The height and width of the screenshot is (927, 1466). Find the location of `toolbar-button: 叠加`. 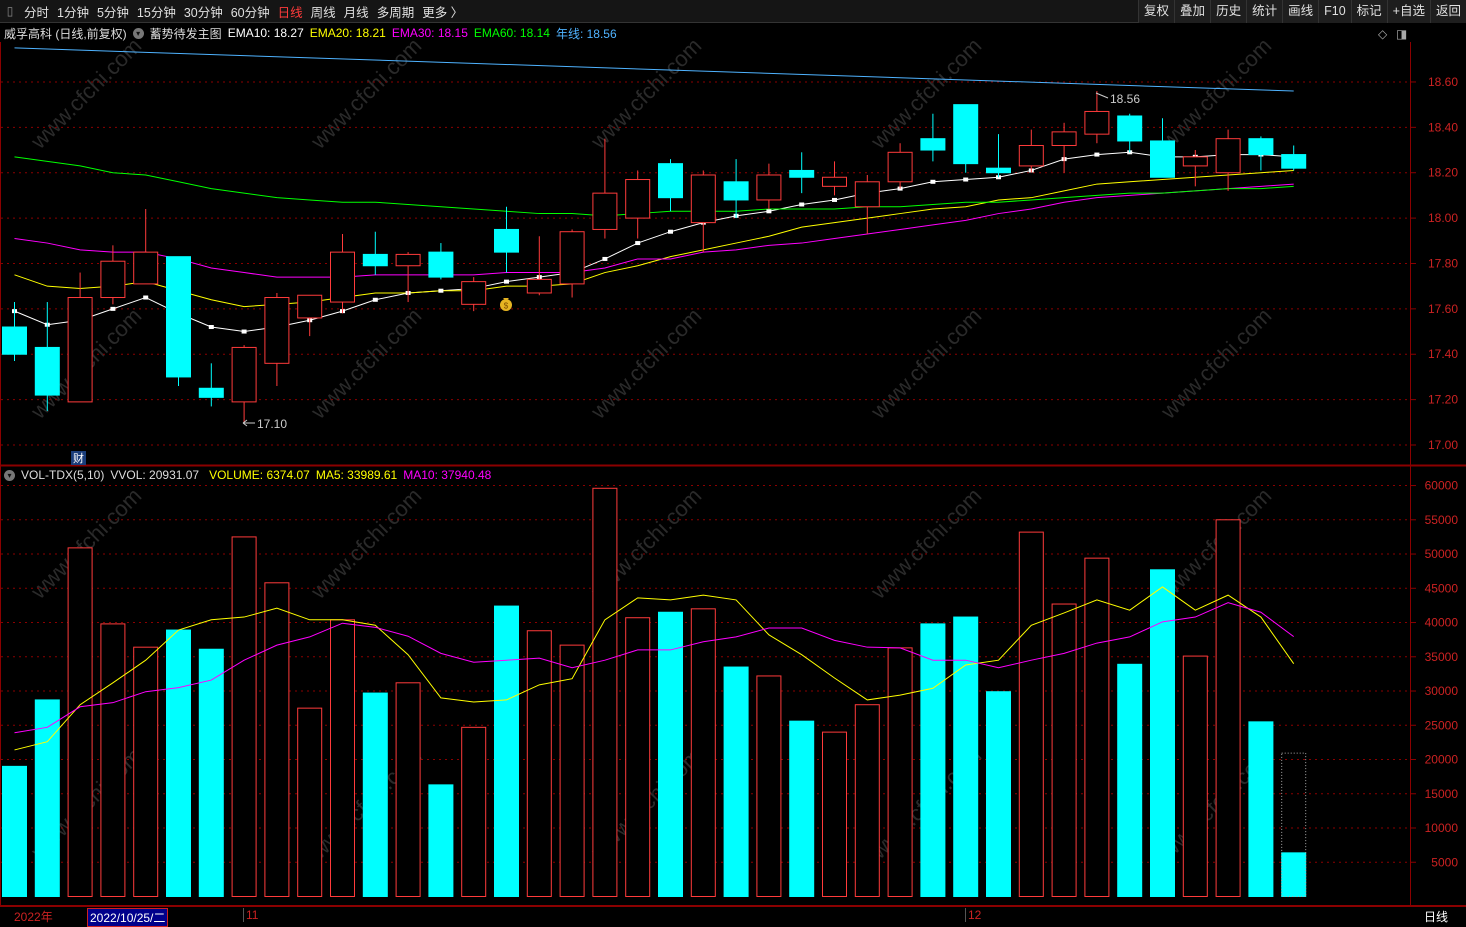

toolbar-button: 叠加 is located at coordinates (1192, 11).